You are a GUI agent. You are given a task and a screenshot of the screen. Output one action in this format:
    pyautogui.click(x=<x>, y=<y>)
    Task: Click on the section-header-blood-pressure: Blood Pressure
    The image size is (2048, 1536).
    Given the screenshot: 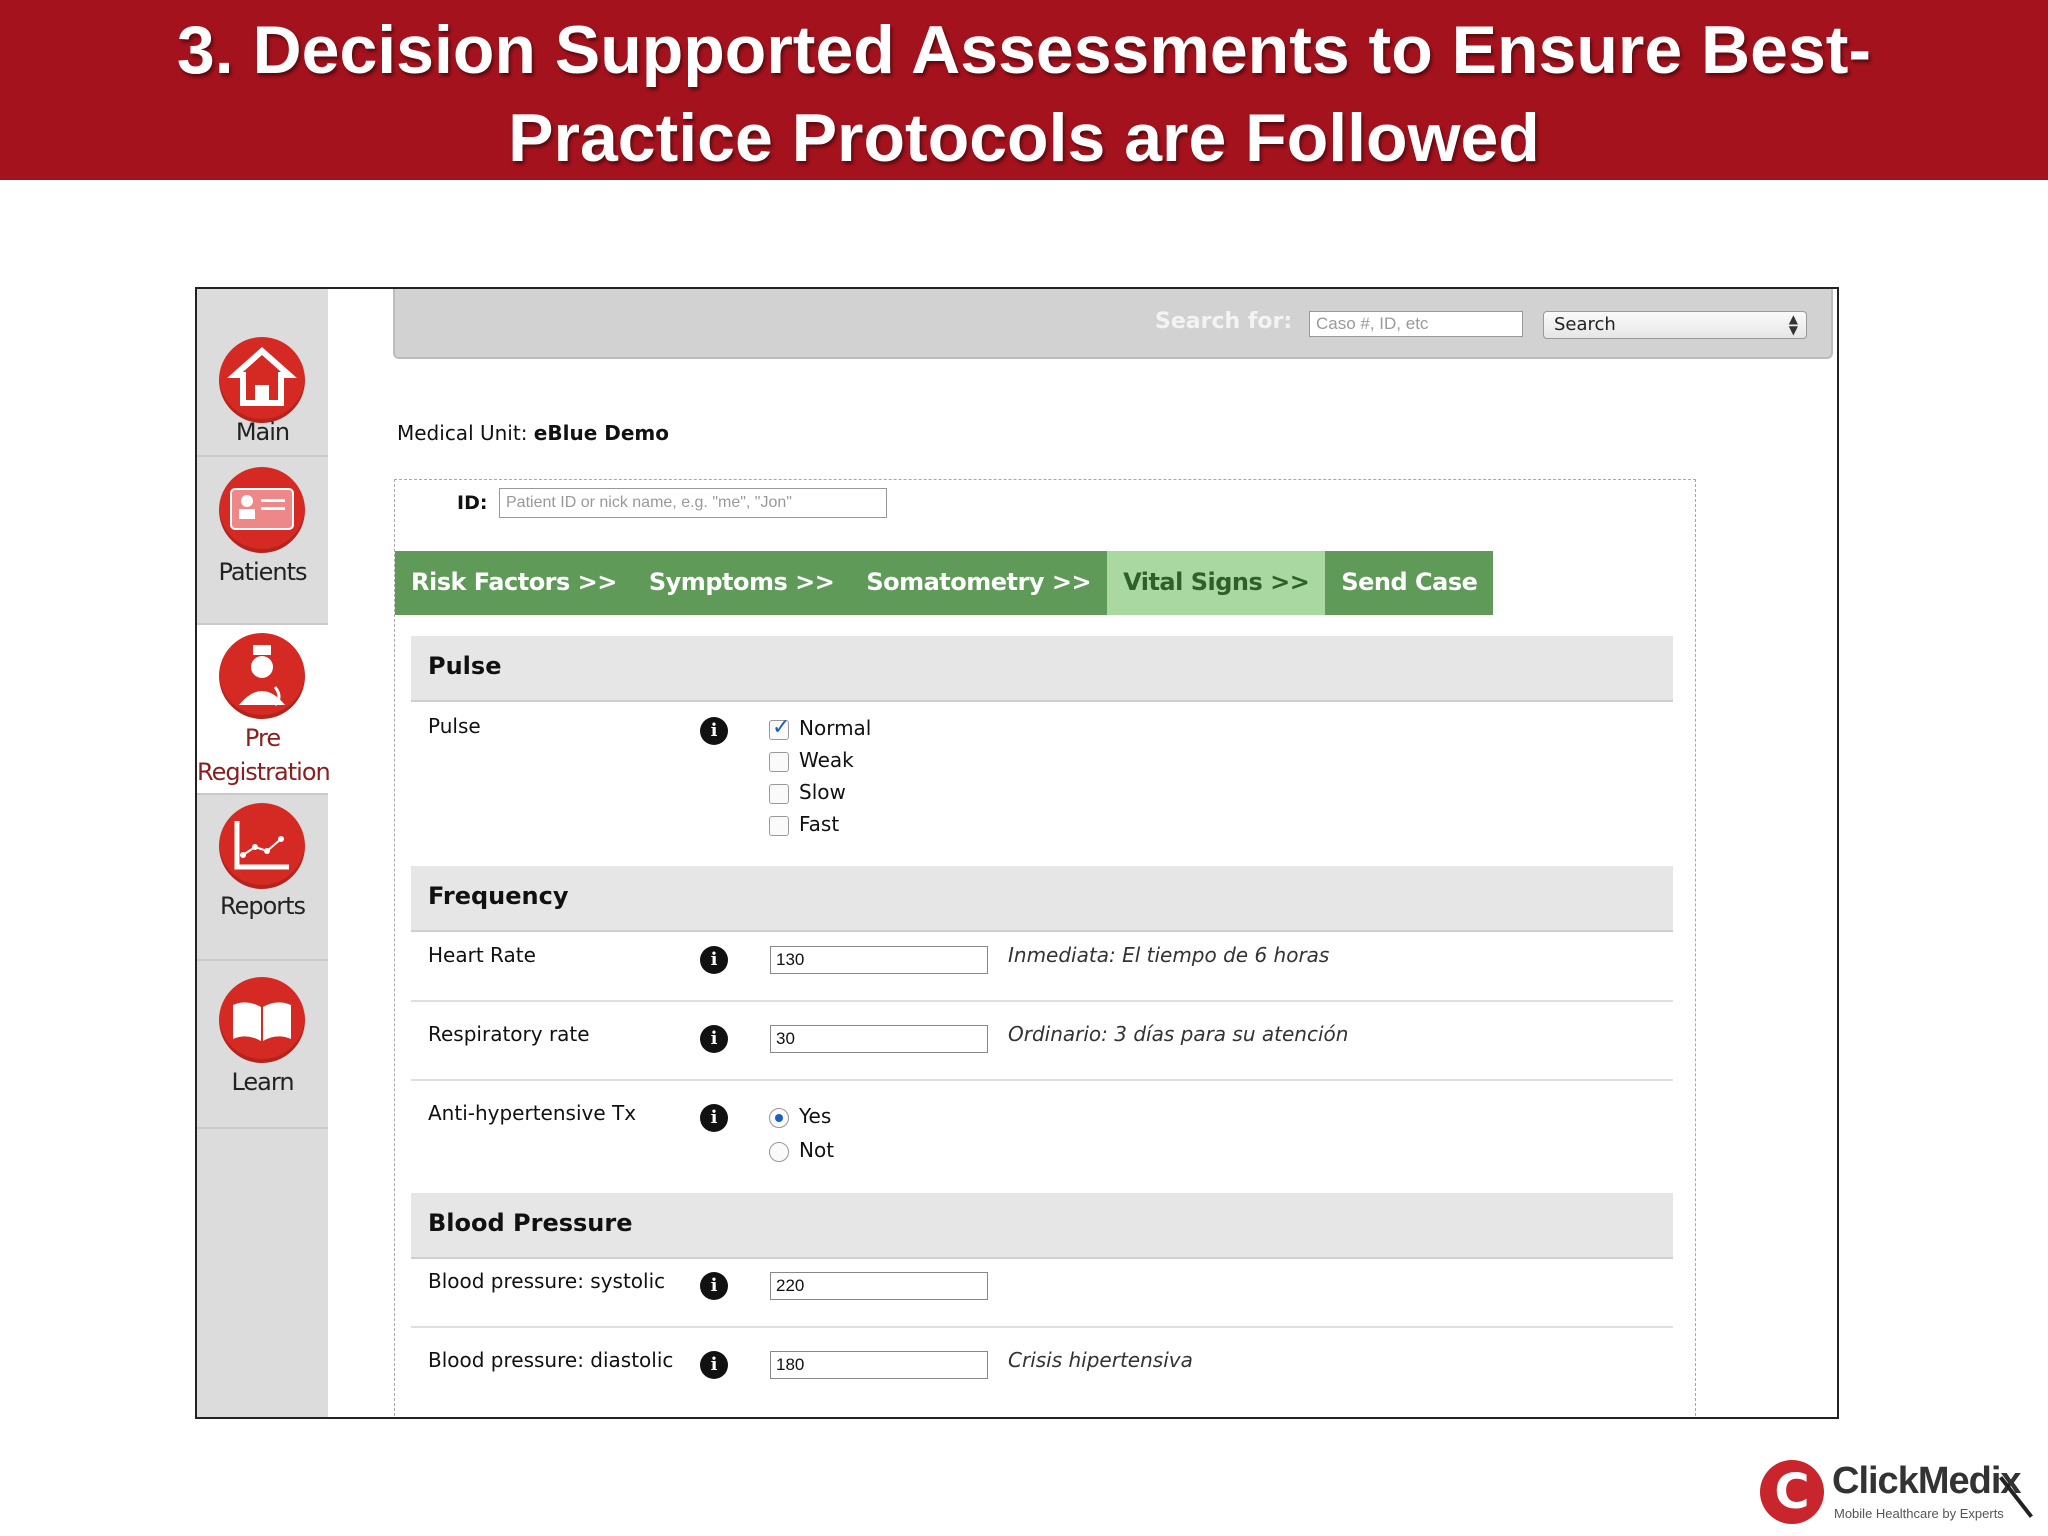 What is the action you would take?
    pyautogui.click(x=1042, y=1226)
    